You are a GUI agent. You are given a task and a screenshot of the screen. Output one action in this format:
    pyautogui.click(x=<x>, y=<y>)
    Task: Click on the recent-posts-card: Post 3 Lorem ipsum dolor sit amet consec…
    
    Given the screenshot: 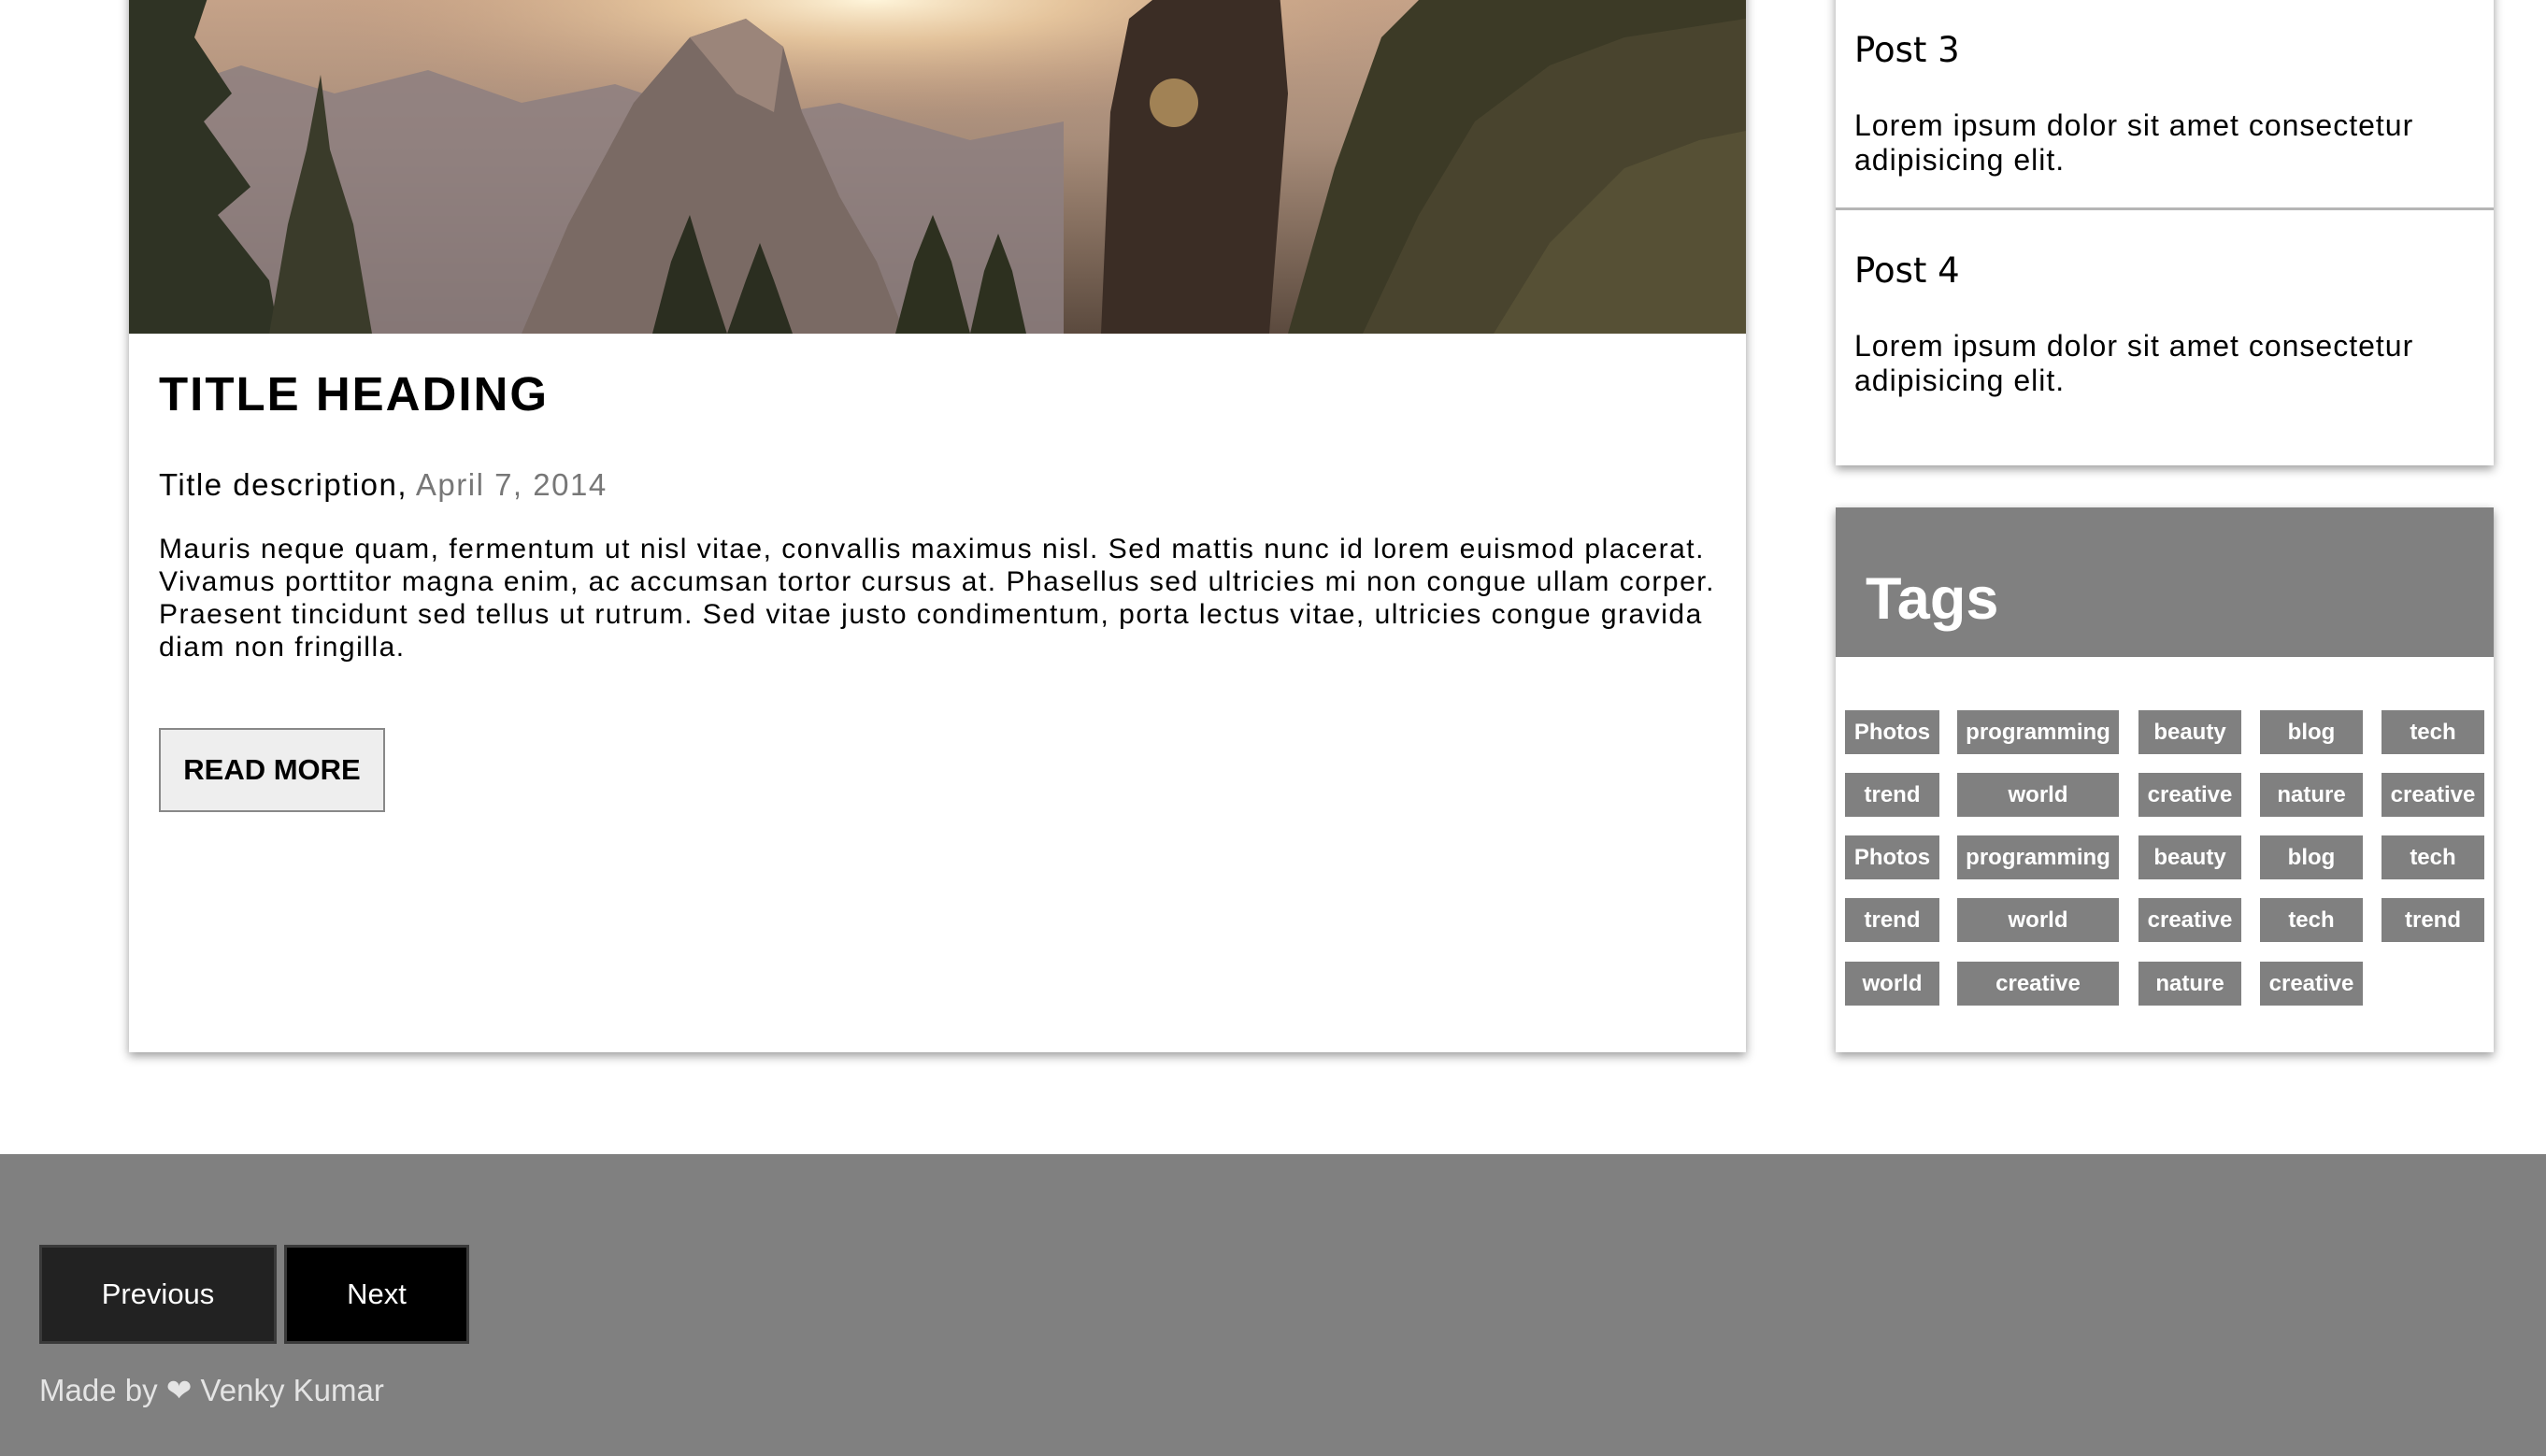 What is the action you would take?
    pyautogui.click(x=2165, y=232)
    